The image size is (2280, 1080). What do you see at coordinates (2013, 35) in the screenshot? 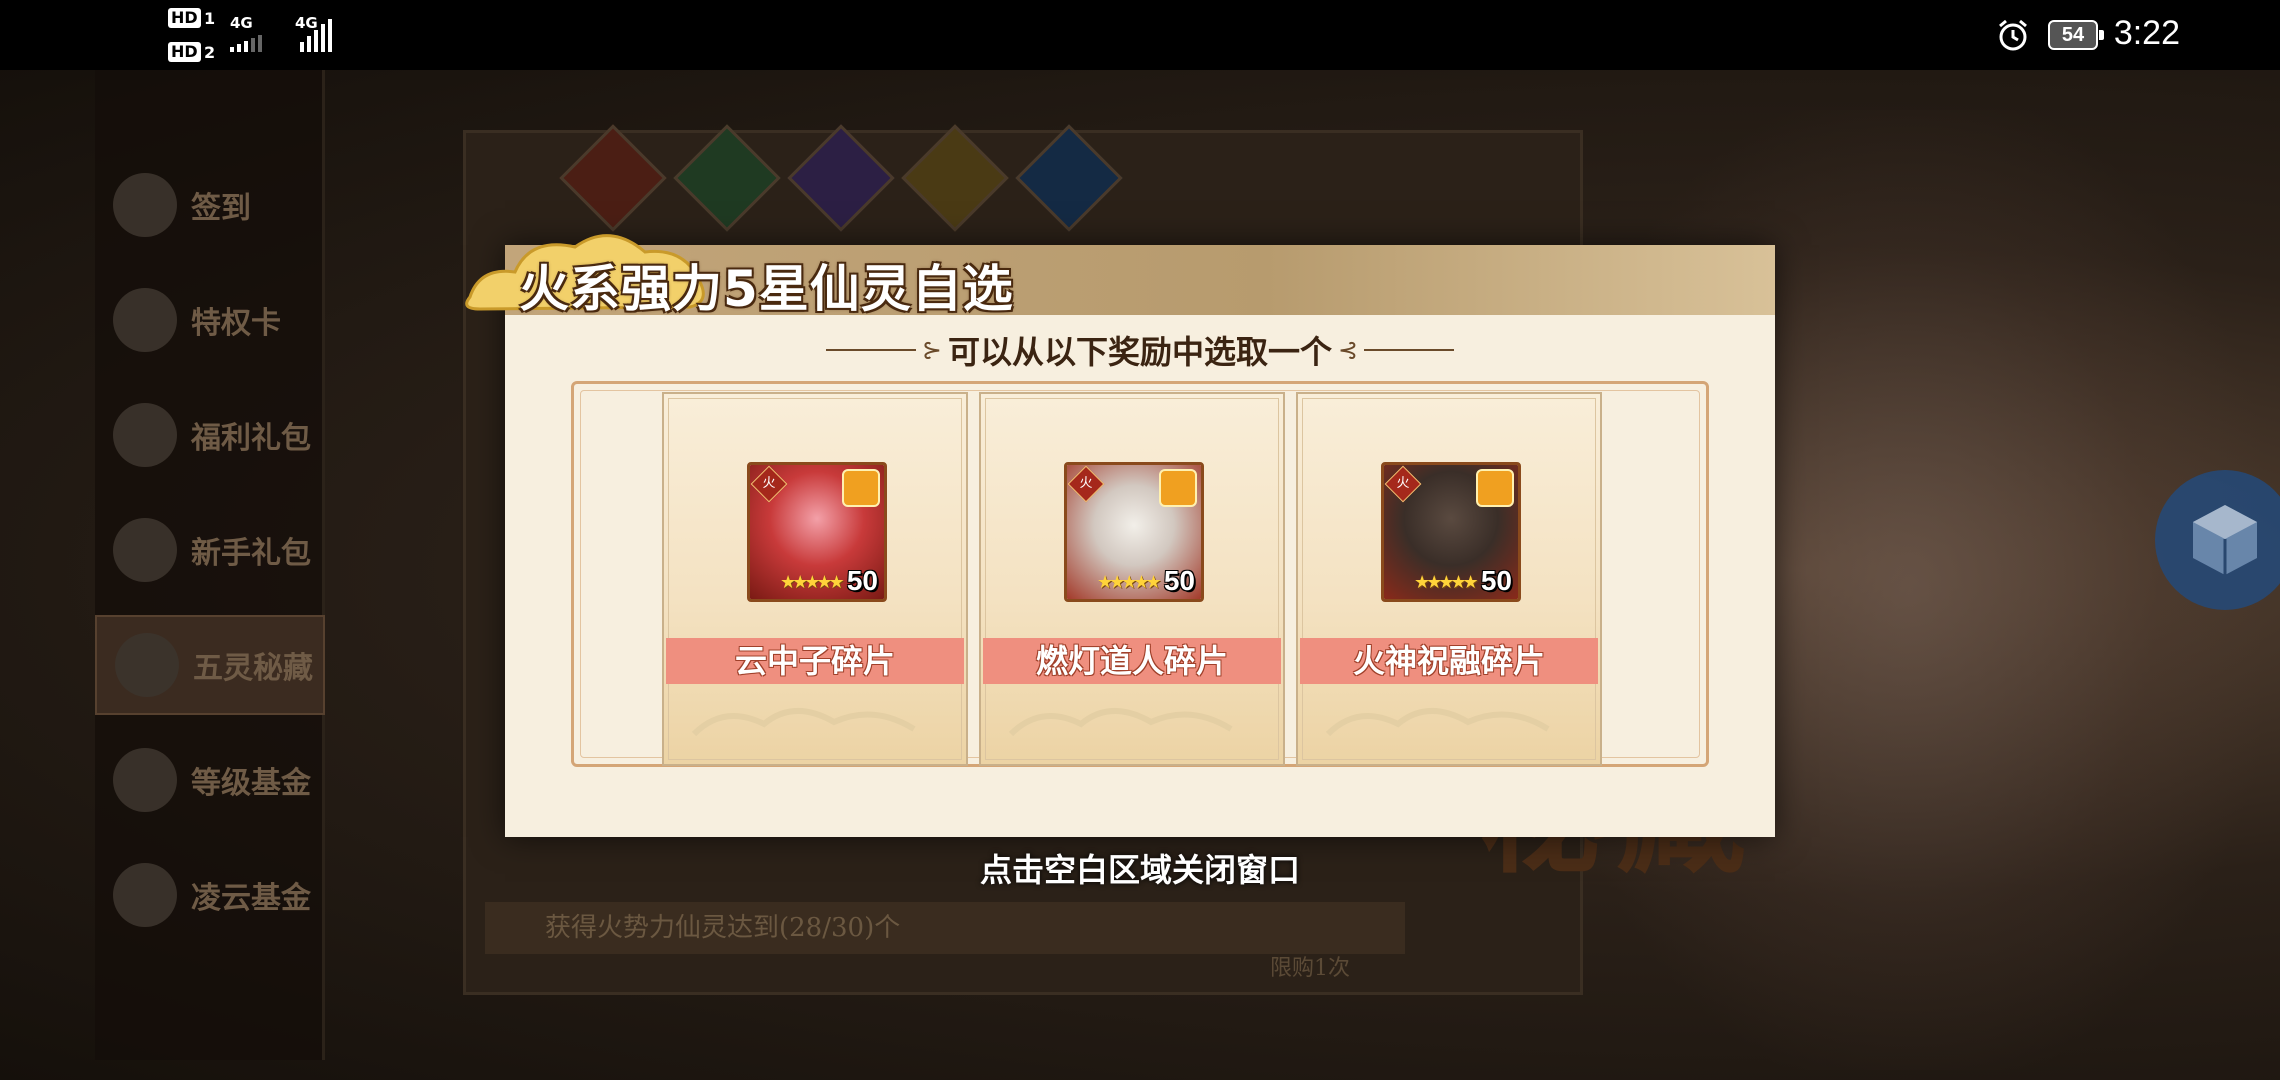
I see `alarm-clock-icon` at bounding box center [2013, 35].